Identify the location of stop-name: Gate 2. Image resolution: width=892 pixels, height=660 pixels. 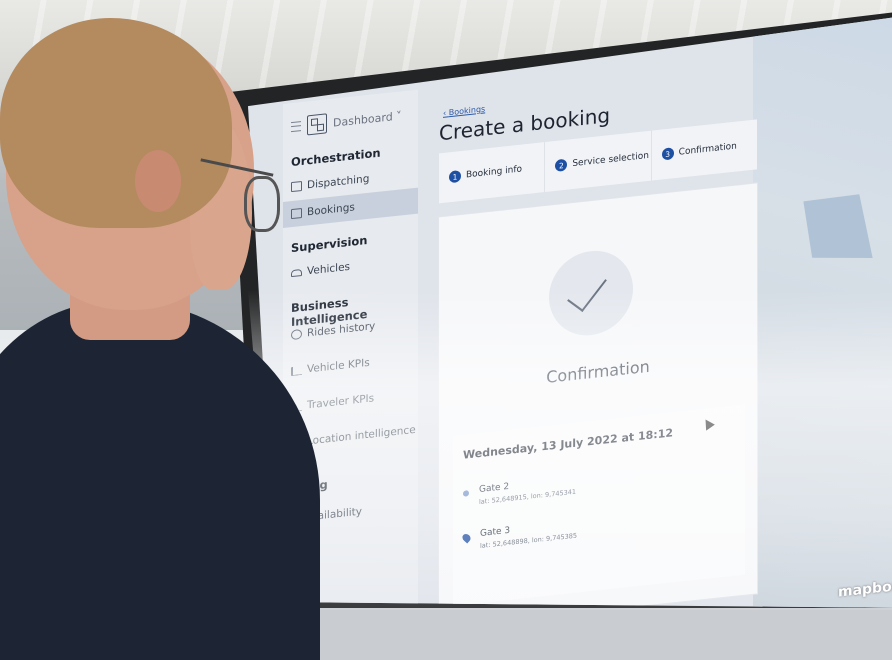
(494, 488).